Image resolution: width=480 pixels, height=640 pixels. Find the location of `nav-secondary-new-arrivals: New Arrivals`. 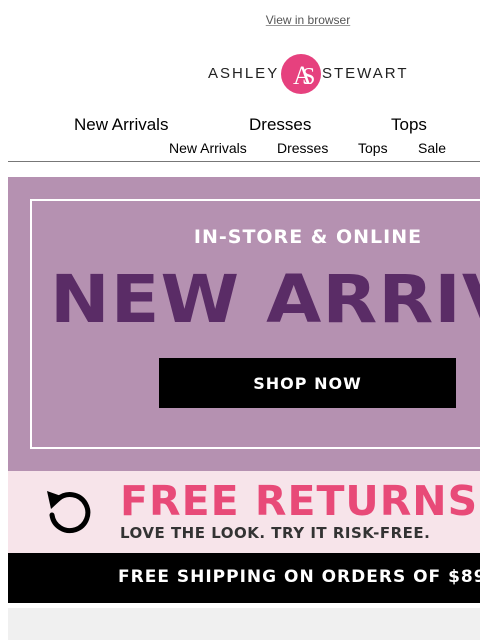

nav-secondary-new-arrivals: New Arrivals is located at coordinates (208, 148).